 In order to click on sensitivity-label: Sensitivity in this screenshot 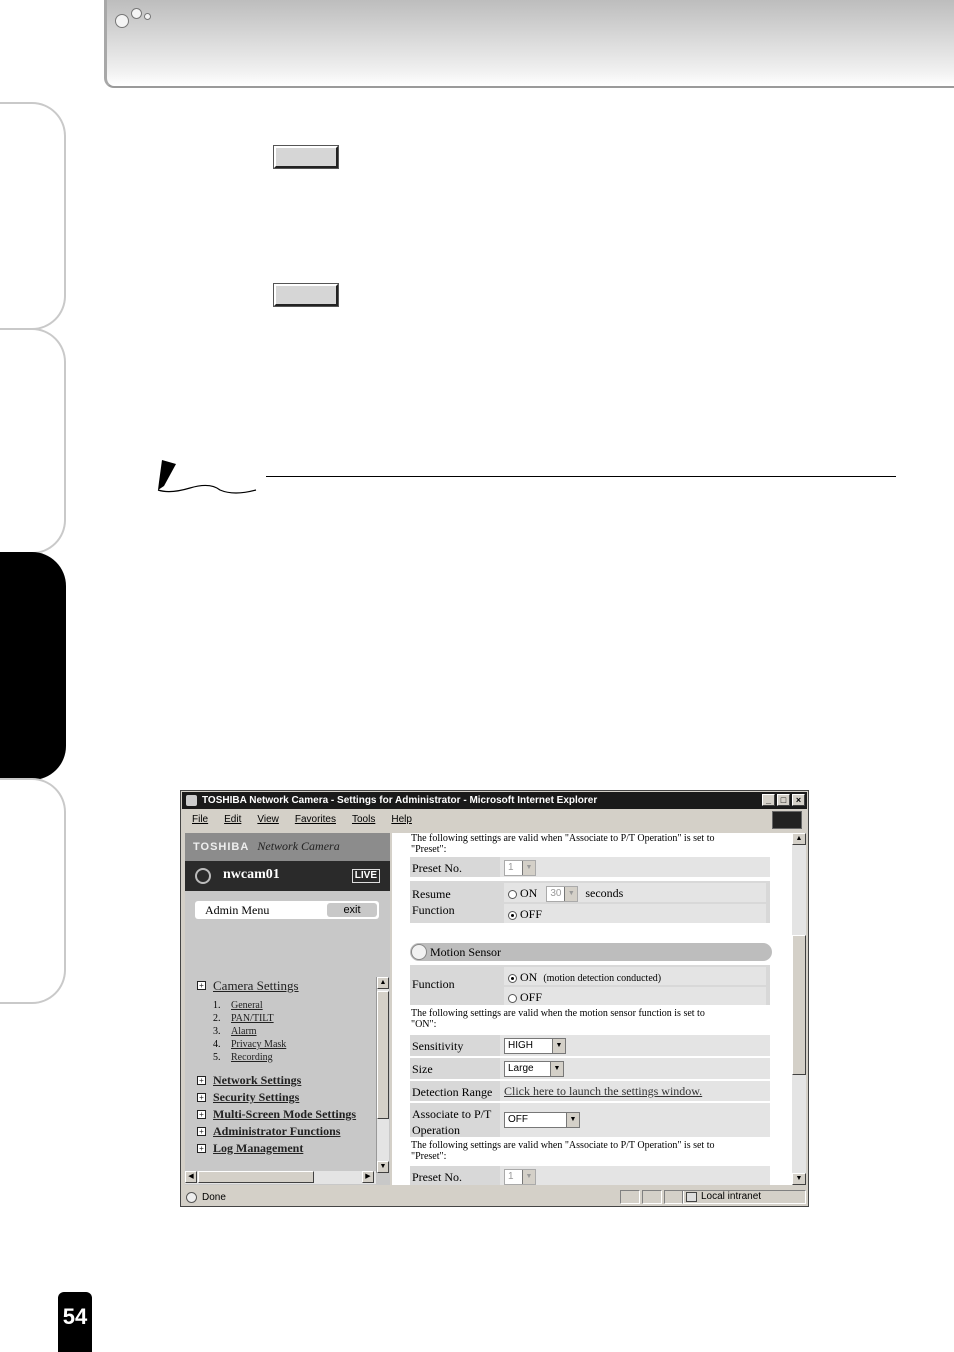, I will do `click(438, 1046)`.